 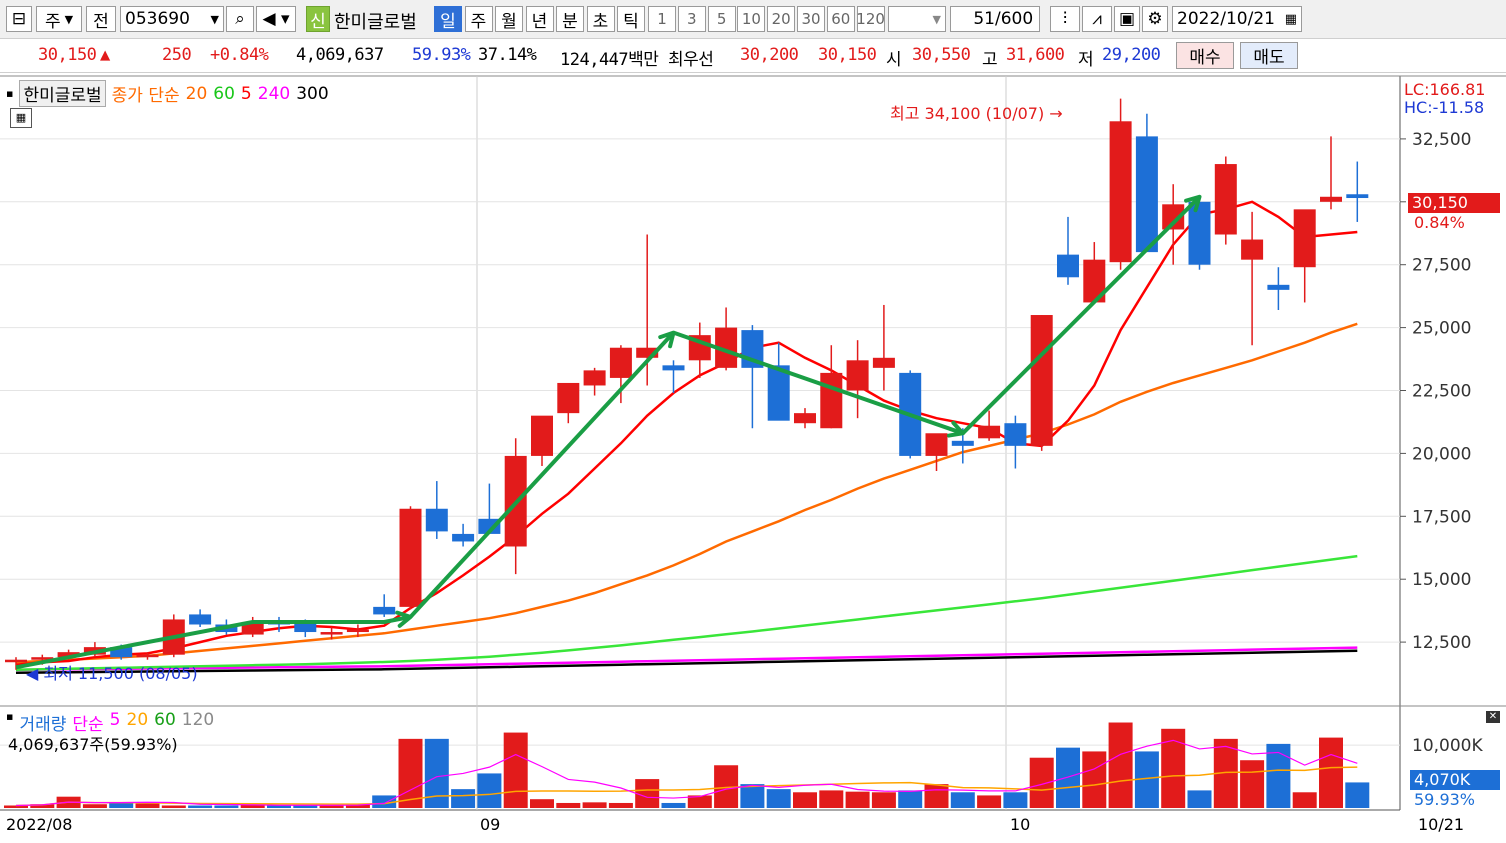 What do you see at coordinates (1445, 799) in the screenshot?
I see `volume-last-pct: 59.93%` at bounding box center [1445, 799].